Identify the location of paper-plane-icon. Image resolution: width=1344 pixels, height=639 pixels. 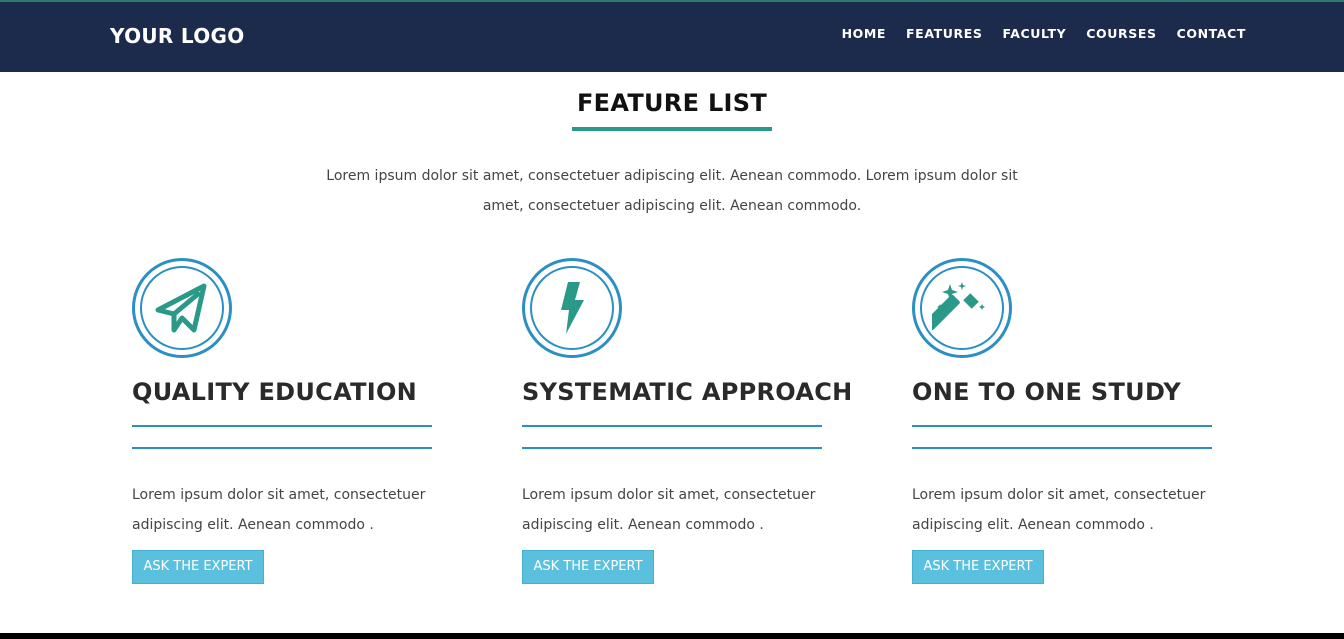
(181, 308).